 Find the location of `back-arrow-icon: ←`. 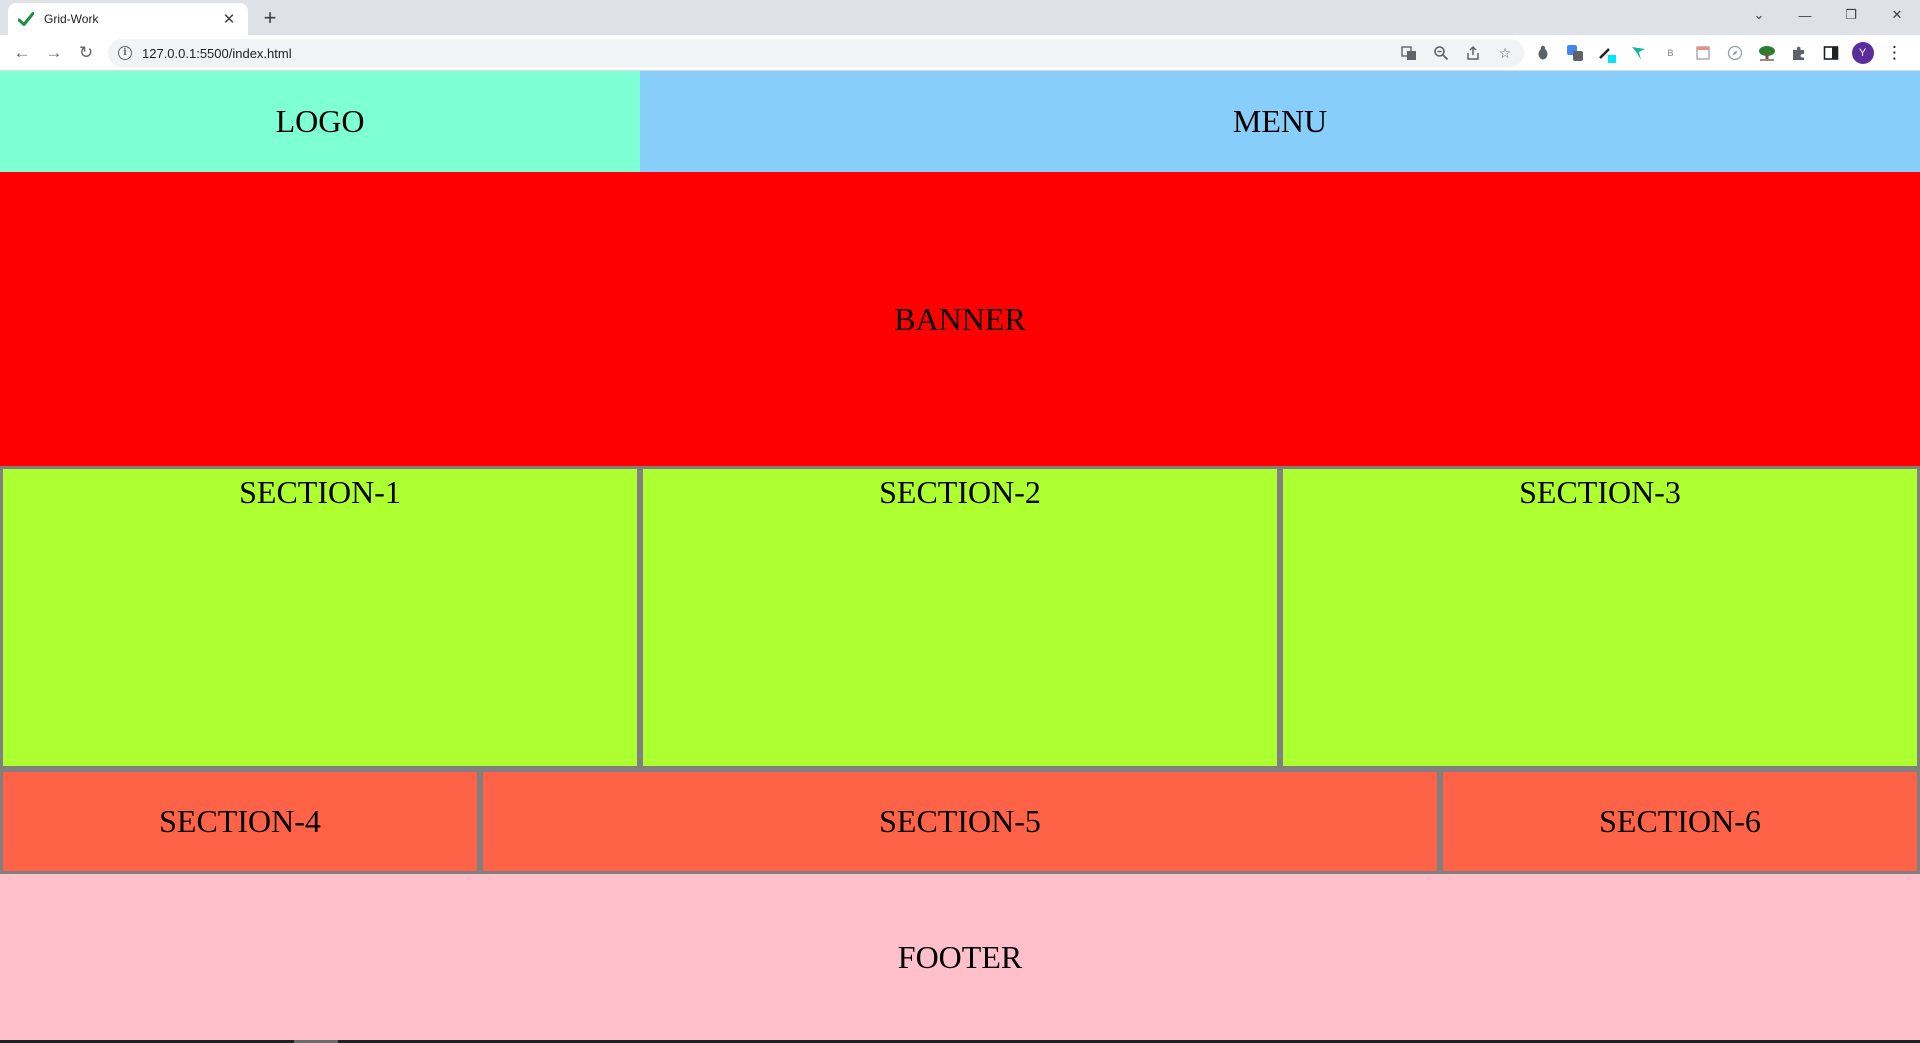

back-arrow-icon: ← is located at coordinates (22, 53).